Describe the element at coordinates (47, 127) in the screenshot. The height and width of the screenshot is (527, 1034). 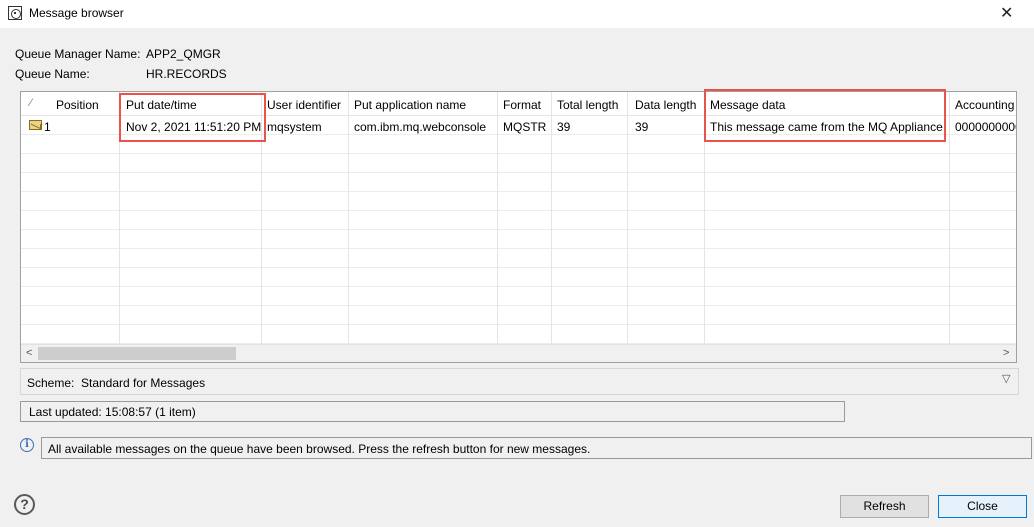
I see `cell-position: 1` at that location.